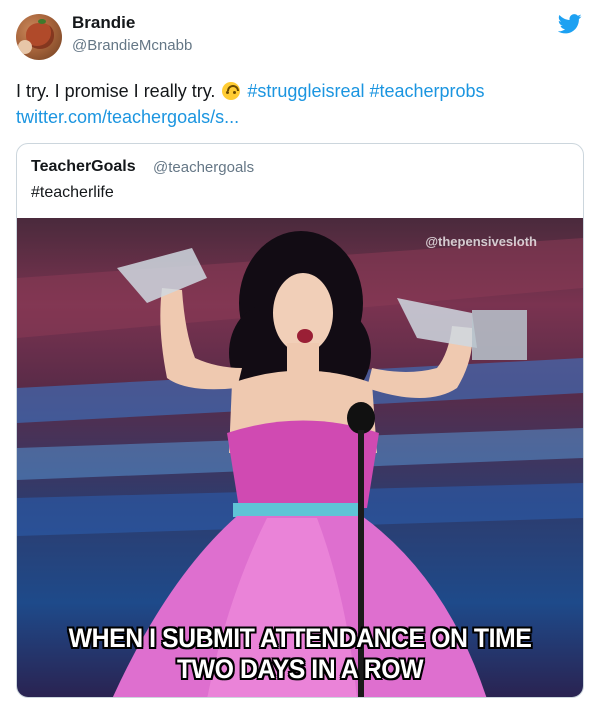 The image size is (600, 704). Describe the element at coordinates (570, 24) in the screenshot. I see `twitter-bird-icon` at that location.